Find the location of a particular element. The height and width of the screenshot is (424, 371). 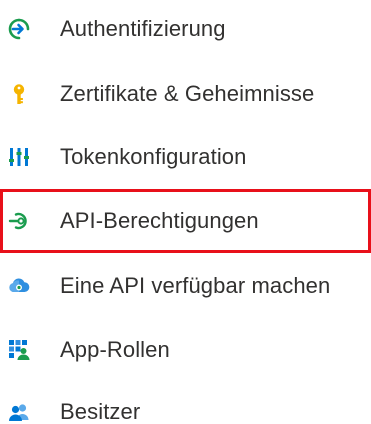

nav-item-token-configuration: Tokenkonfiguration is located at coordinates (185, 157).